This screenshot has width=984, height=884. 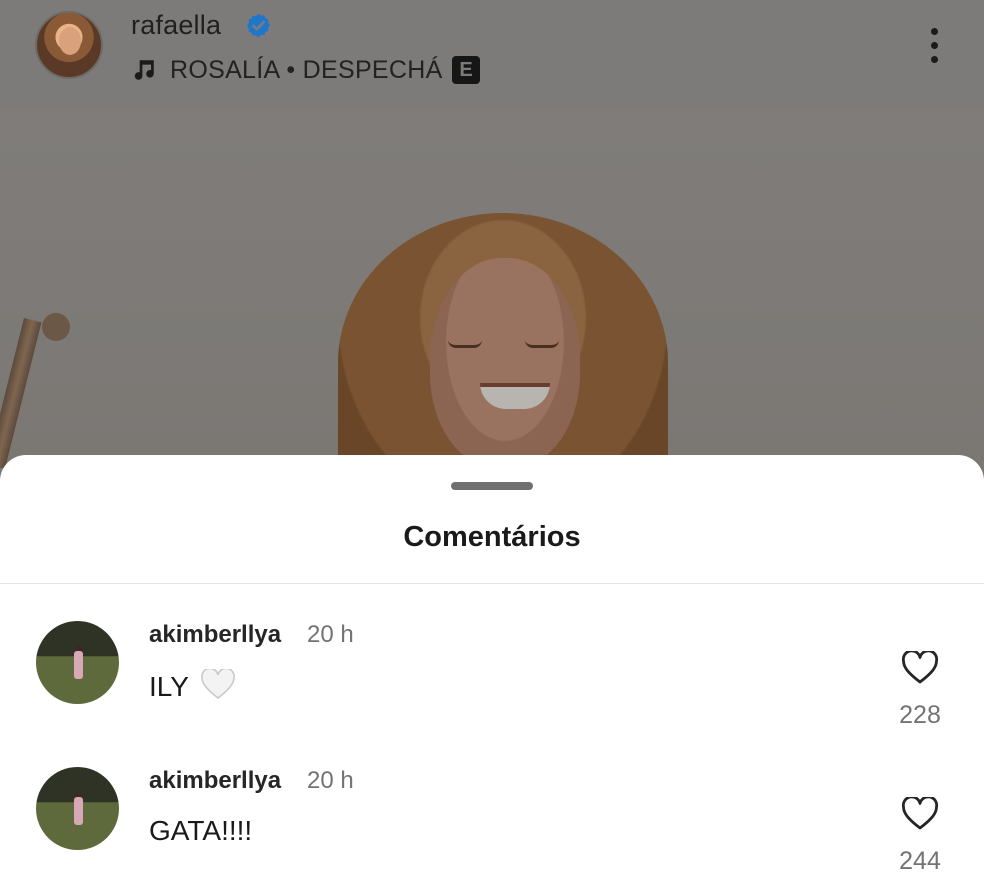 I want to click on sheet-title: Comentários, so click(x=492, y=537).